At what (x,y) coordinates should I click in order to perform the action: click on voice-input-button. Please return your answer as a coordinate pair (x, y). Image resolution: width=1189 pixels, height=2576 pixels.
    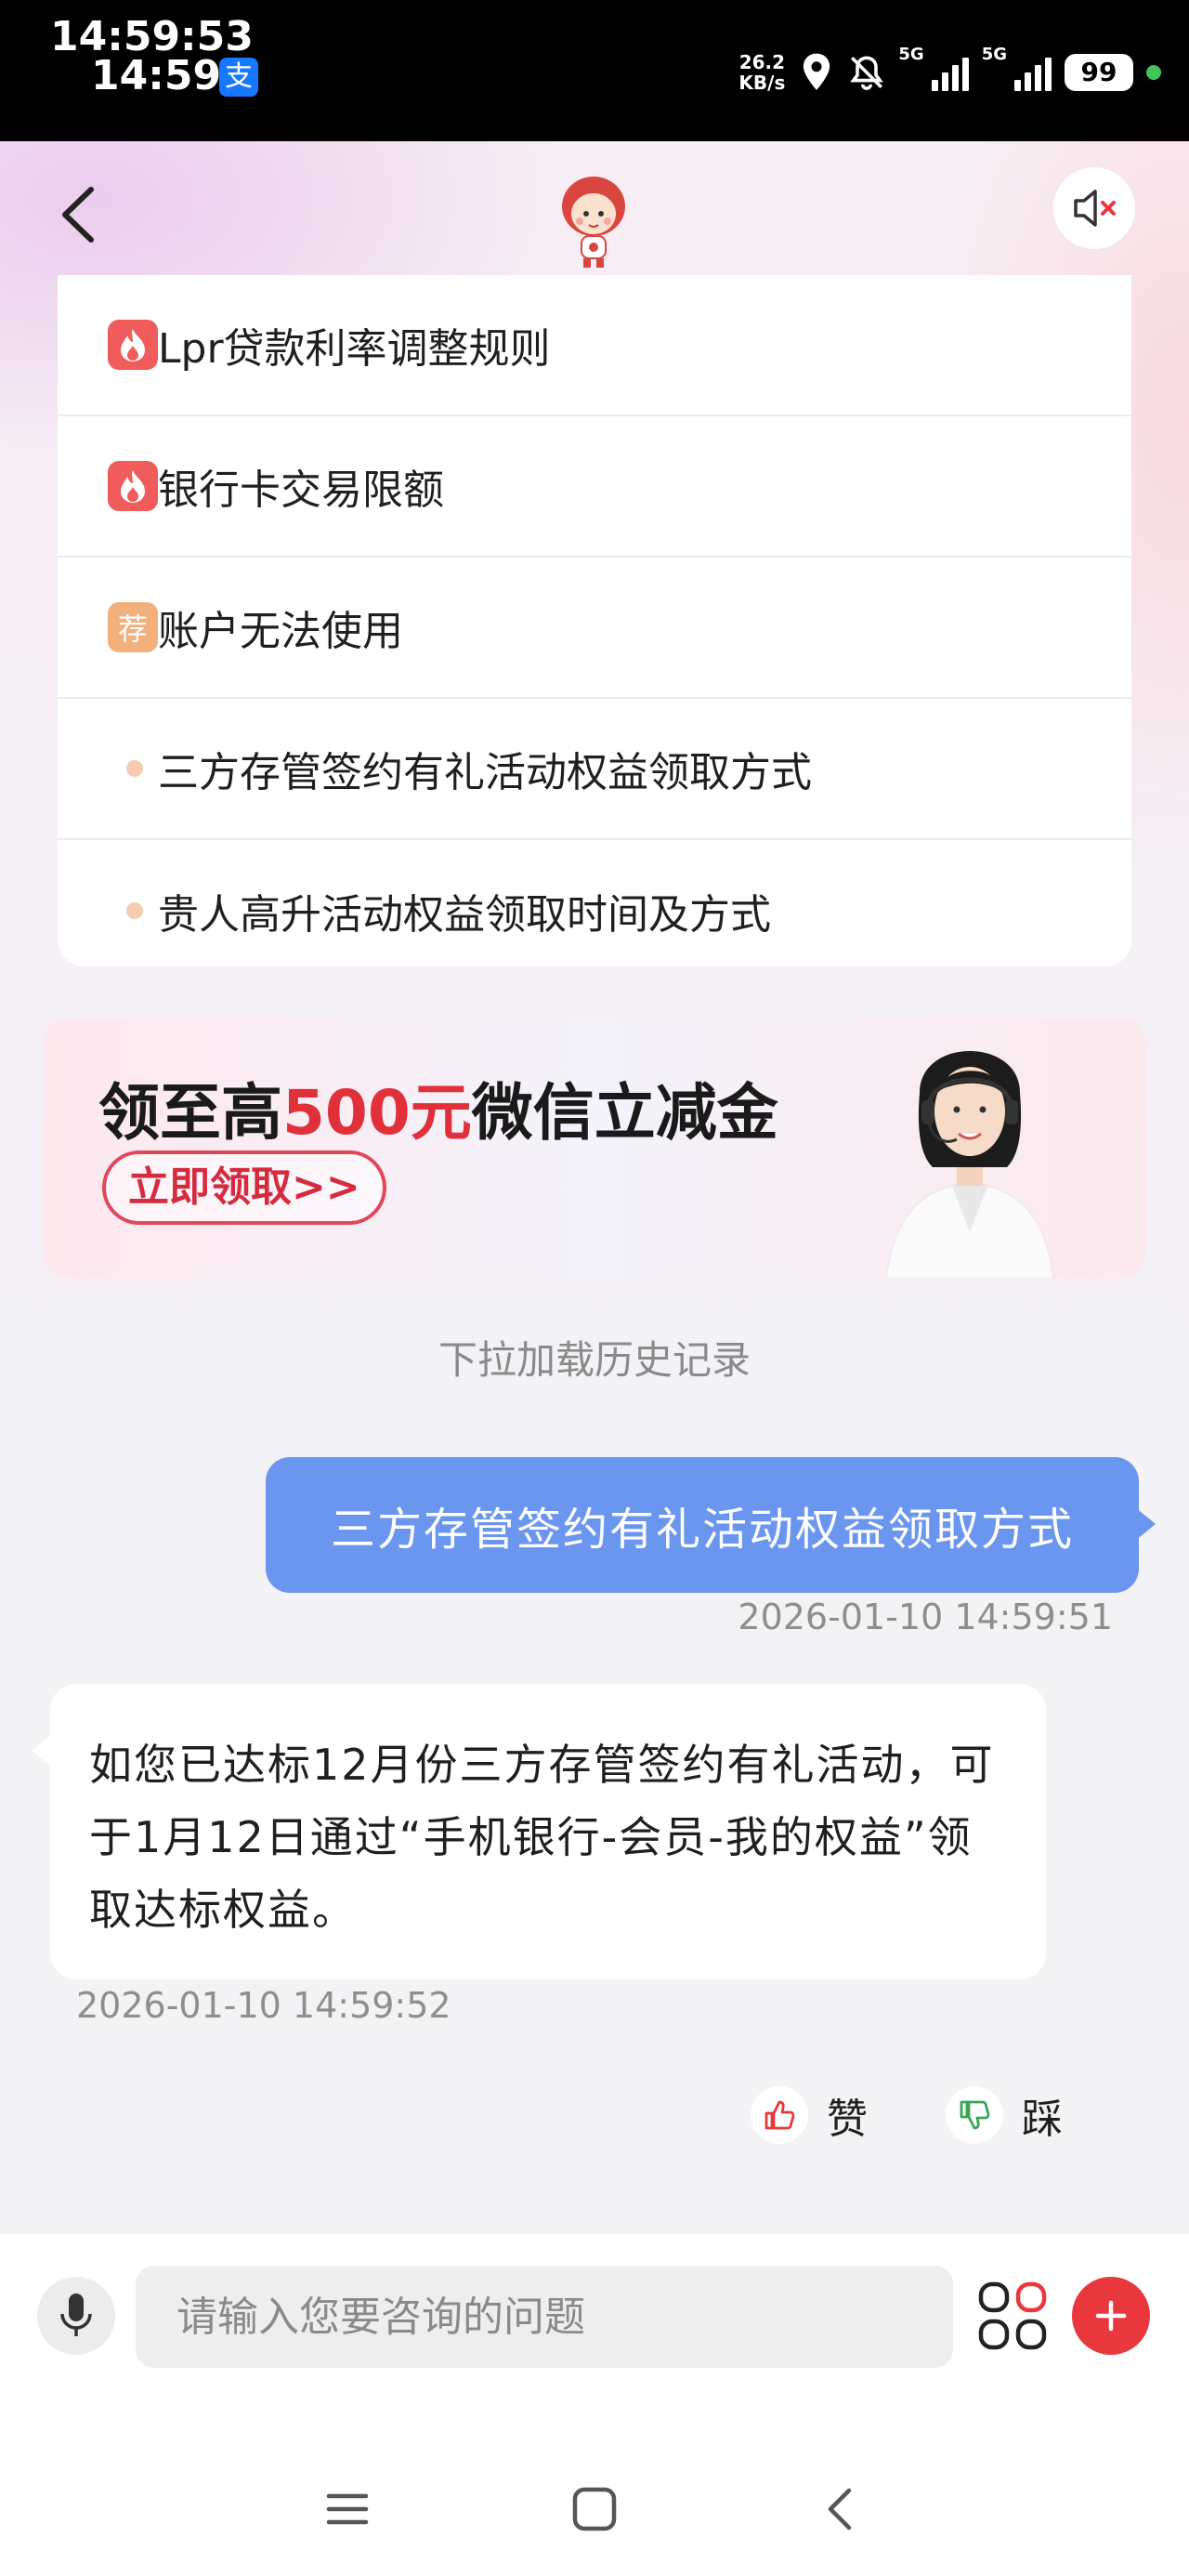
    Looking at the image, I should click on (76, 2316).